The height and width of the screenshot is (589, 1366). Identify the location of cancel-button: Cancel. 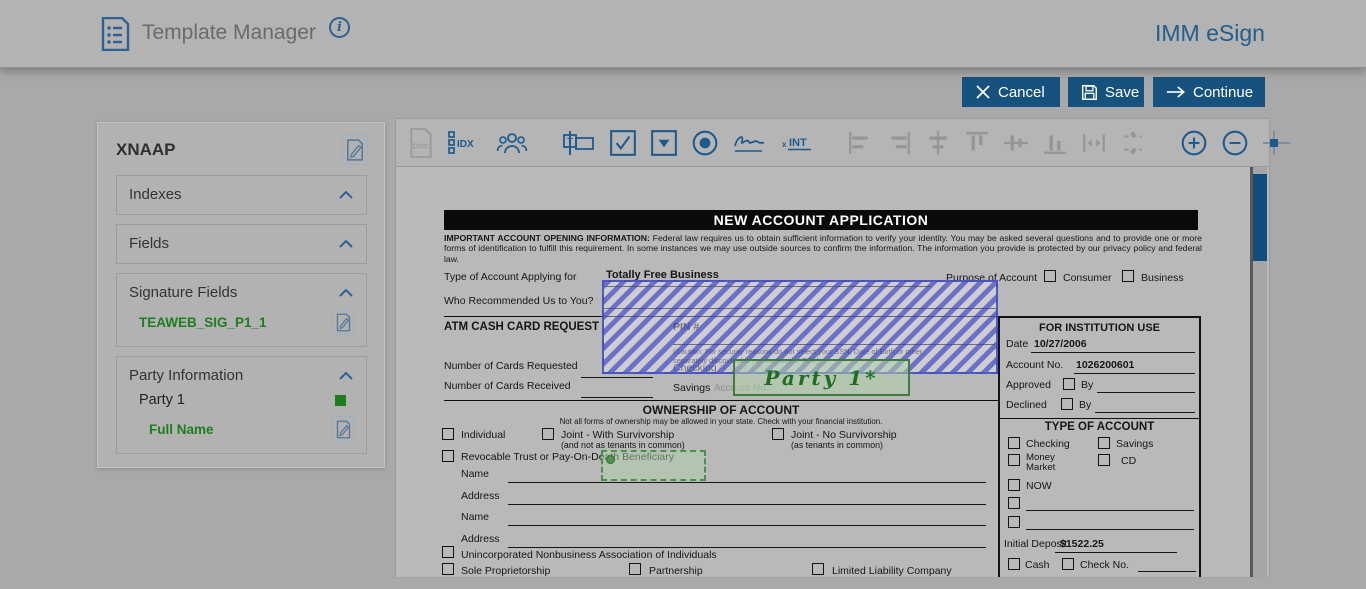
(1011, 92).